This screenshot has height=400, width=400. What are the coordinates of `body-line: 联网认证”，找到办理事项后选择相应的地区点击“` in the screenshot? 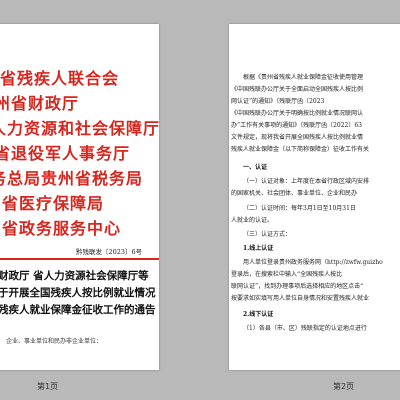 It's located at (297, 286).